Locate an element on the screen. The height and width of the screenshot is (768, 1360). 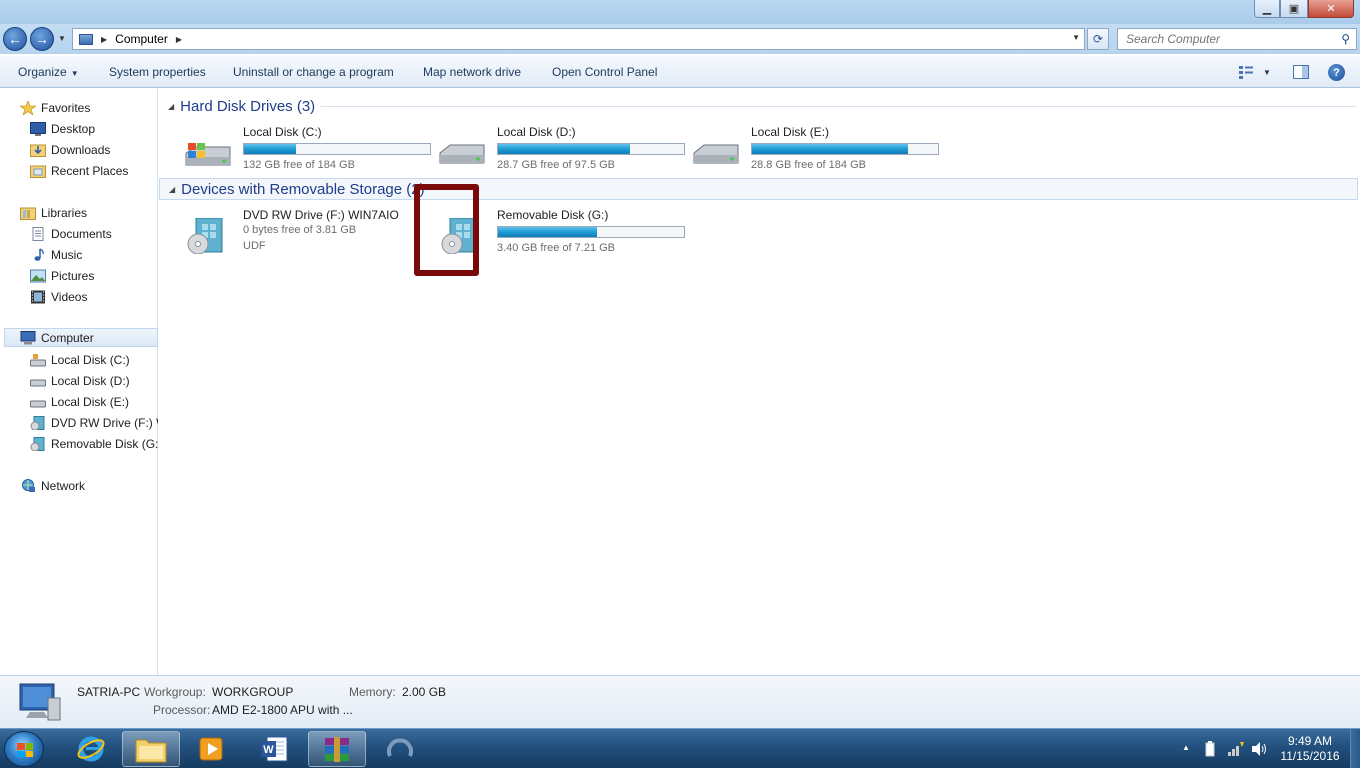
recent-pages-dropdown: ▼ is located at coordinates (62, 38).